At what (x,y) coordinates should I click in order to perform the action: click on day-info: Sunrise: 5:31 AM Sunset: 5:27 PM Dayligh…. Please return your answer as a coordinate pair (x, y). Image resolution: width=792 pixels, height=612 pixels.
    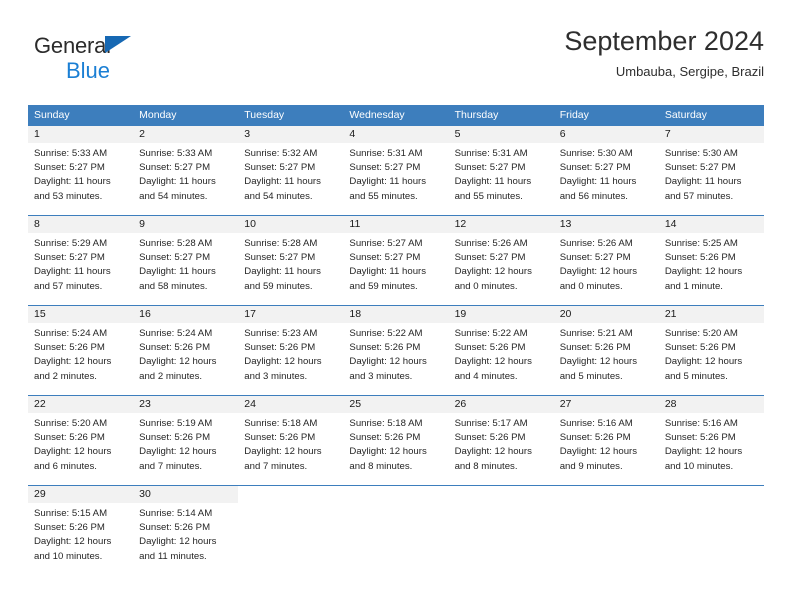
    Looking at the image, I should click on (501, 173).